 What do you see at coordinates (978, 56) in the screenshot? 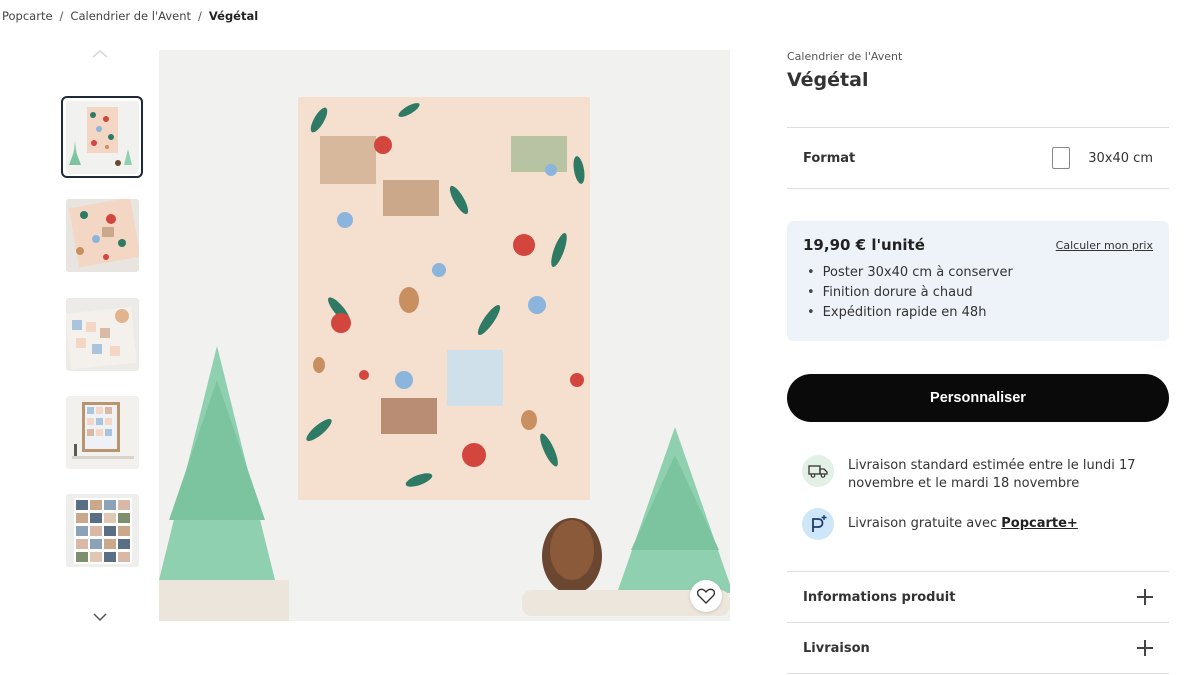
I see `product-category: Calendrier de l'Avent` at bounding box center [978, 56].